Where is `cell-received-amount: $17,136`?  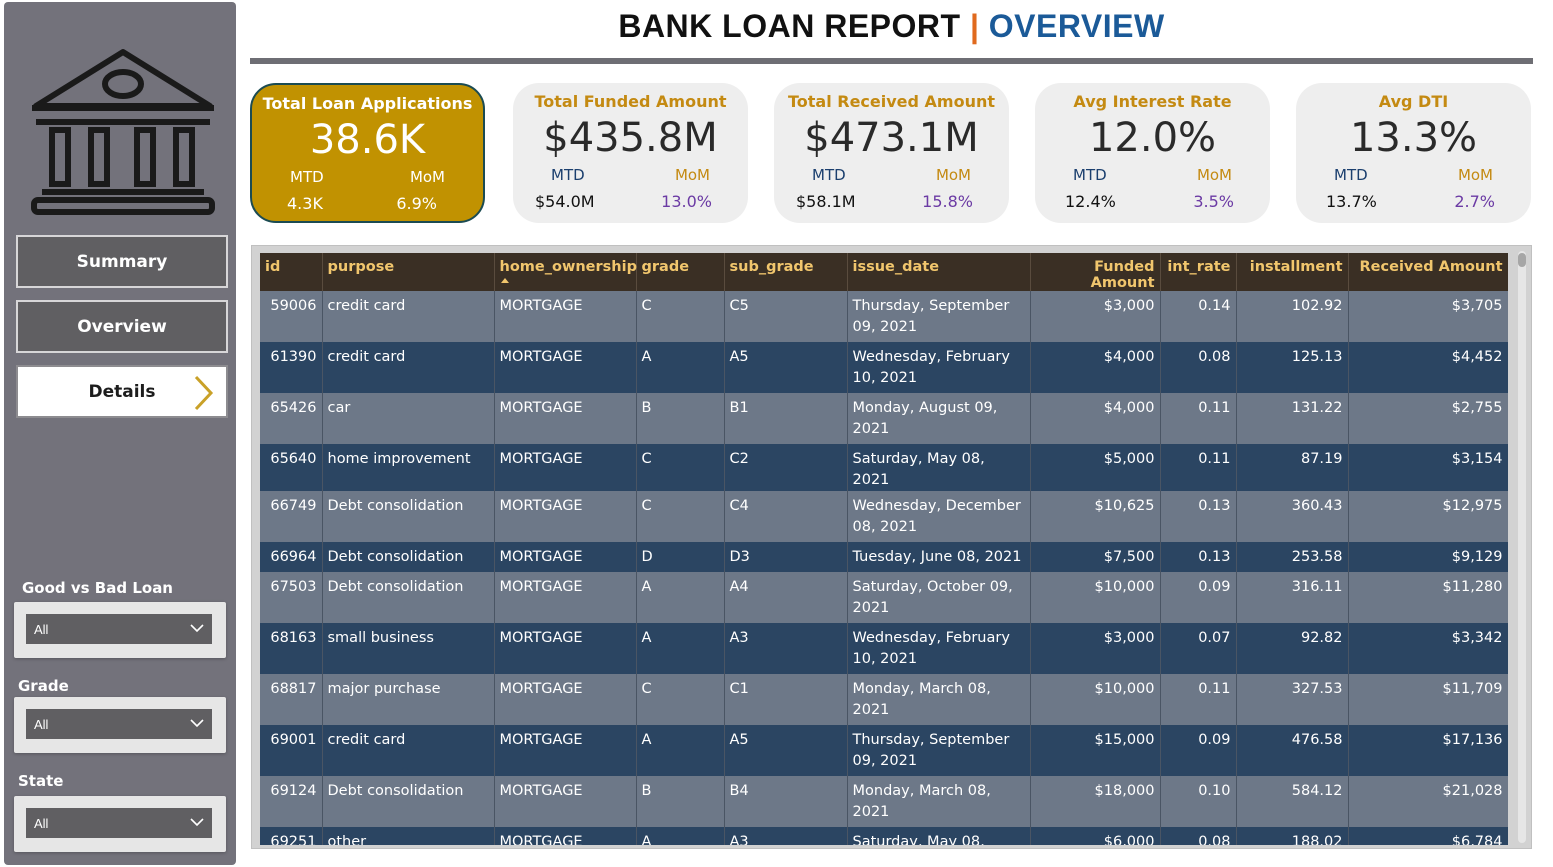
cell-received-amount: $17,136 is located at coordinates (1428, 750).